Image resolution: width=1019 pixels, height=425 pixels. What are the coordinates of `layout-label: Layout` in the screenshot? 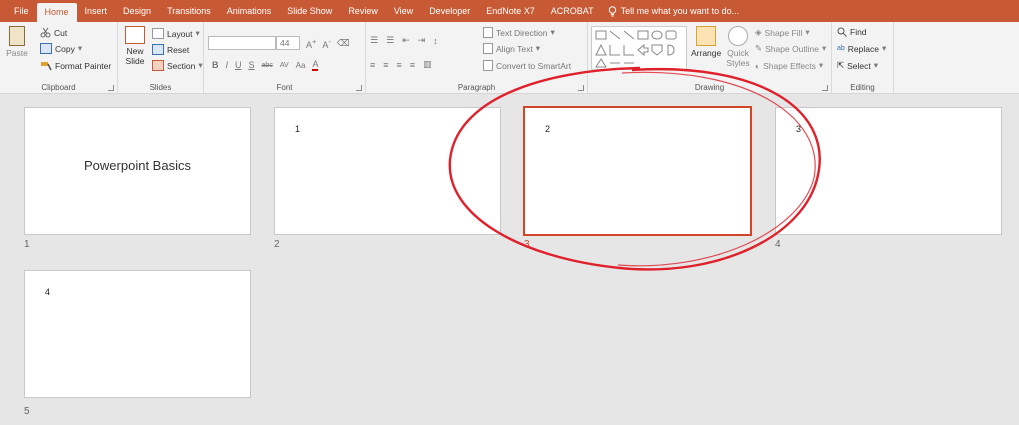 It's located at (180, 33).